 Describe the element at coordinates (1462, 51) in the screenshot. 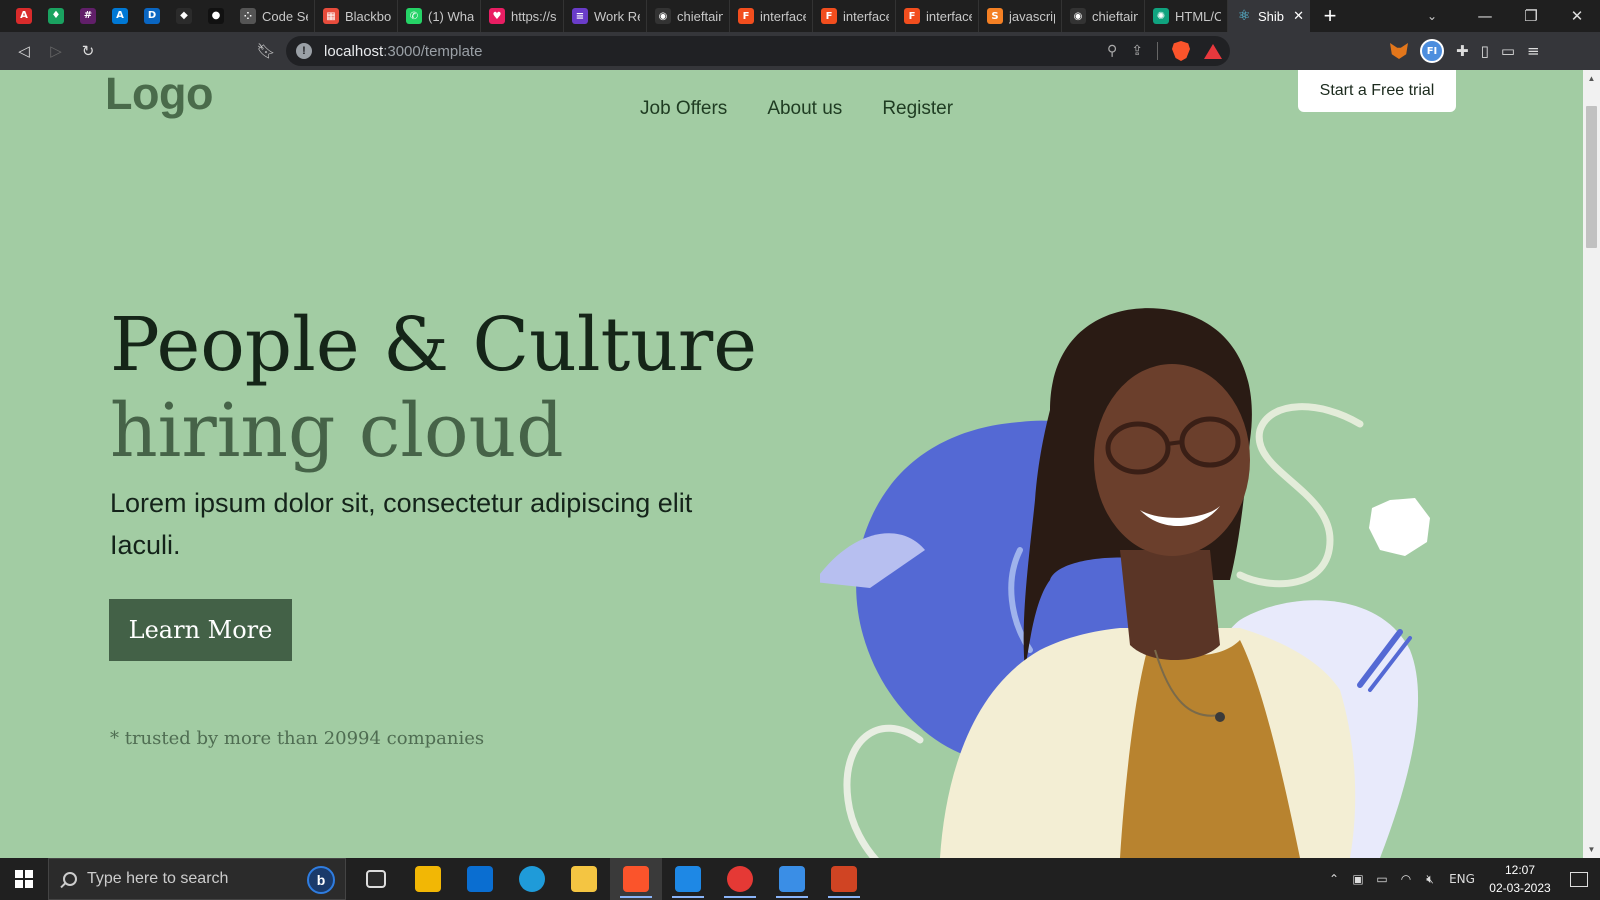

I see `extensions-puzzle-icon: ✚` at that location.